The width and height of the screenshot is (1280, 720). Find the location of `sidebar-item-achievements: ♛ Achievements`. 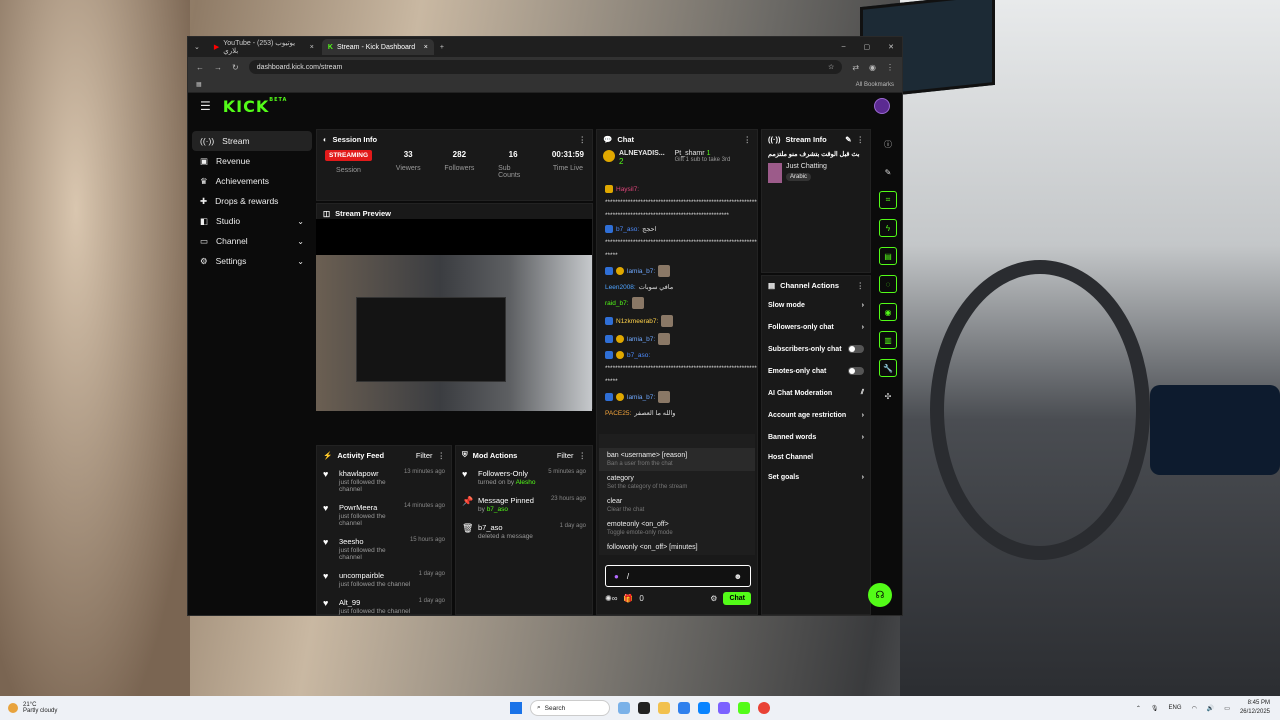

sidebar-item-achievements: ♛ Achievements is located at coordinates (252, 181).